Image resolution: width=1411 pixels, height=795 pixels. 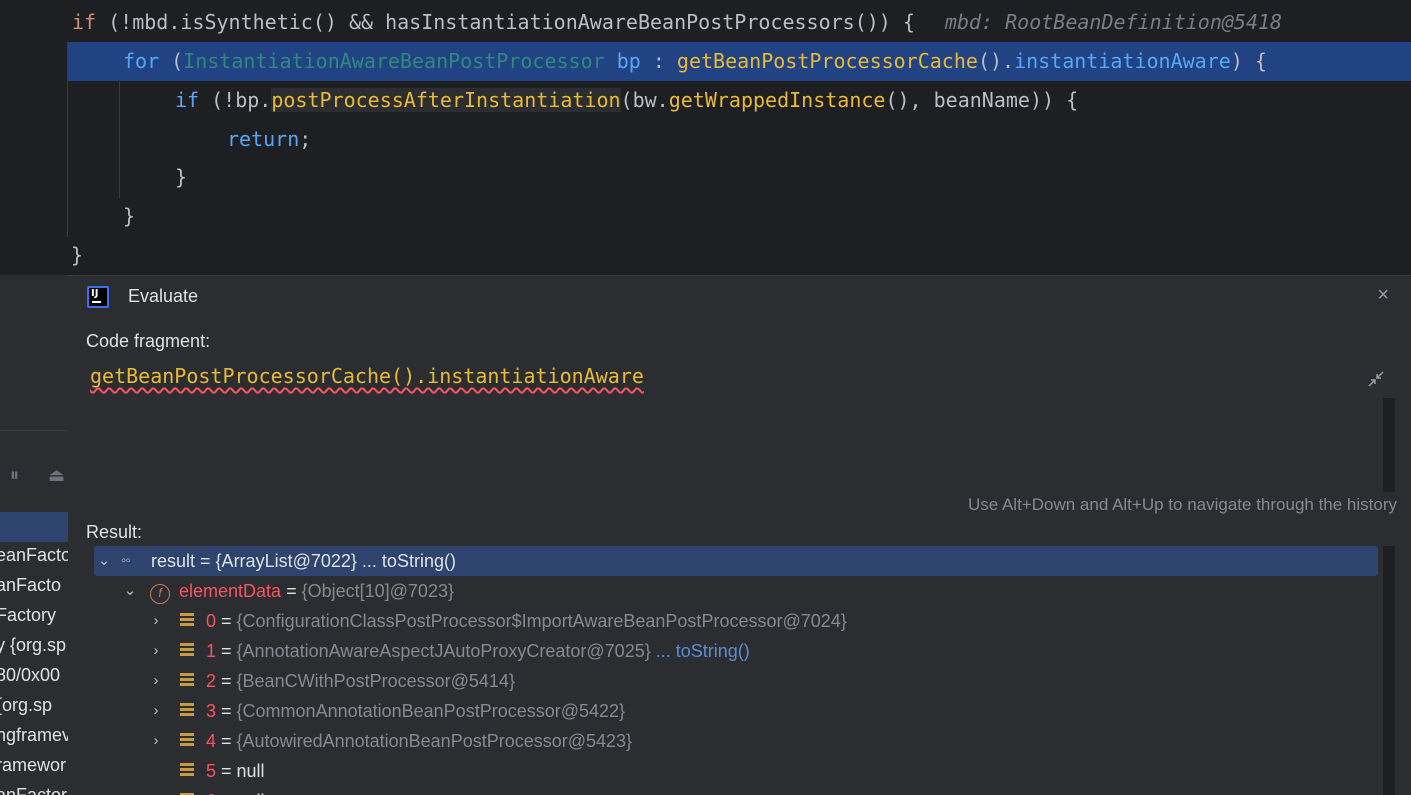 What do you see at coordinates (141, 61) in the screenshot?
I see `keyword: for` at bounding box center [141, 61].